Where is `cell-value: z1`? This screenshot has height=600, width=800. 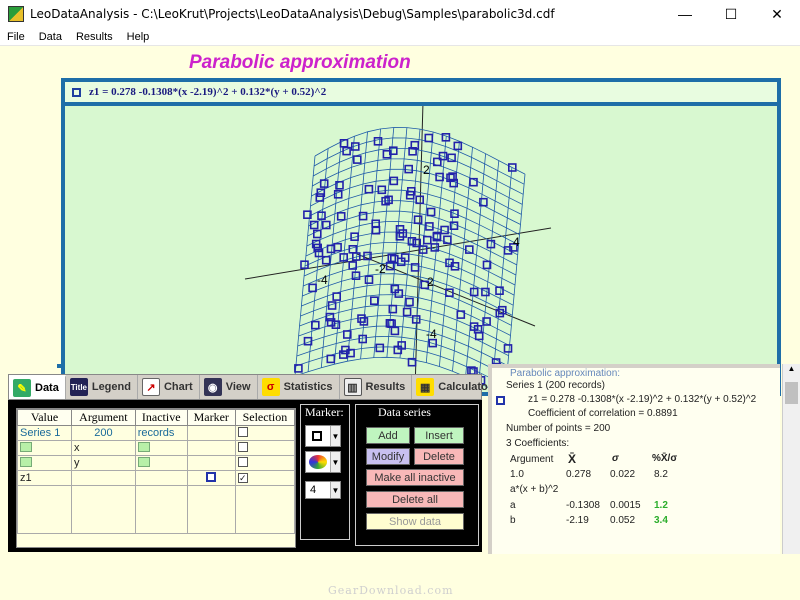
cell-value: z1 is located at coordinates (44, 478).